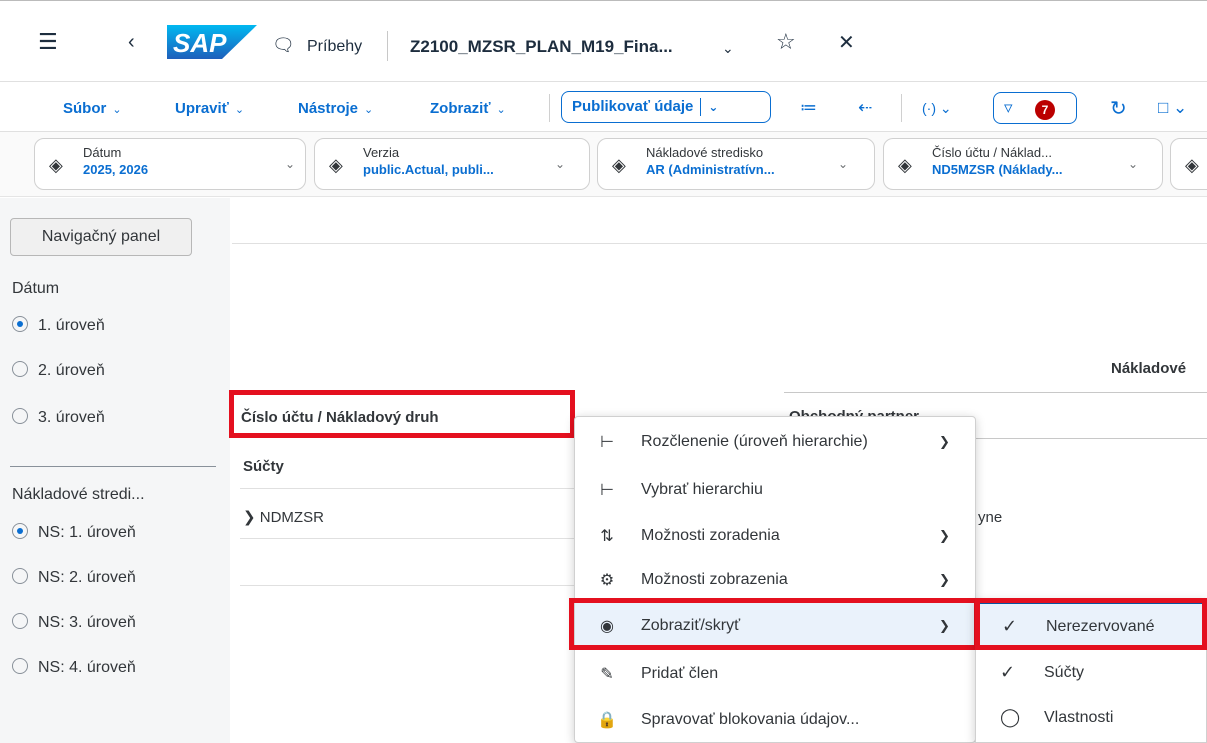 The height and width of the screenshot is (743, 1207). I want to click on menu-item-add-member: ✎ Pridať člen, so click(775, 674).